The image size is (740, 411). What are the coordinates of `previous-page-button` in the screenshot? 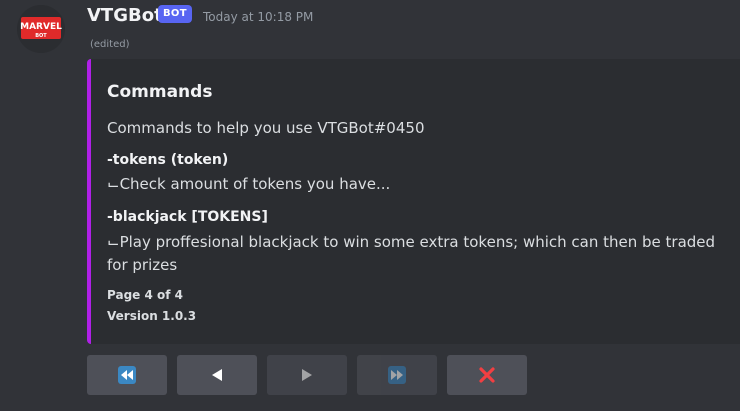 It's located at (217, 375).